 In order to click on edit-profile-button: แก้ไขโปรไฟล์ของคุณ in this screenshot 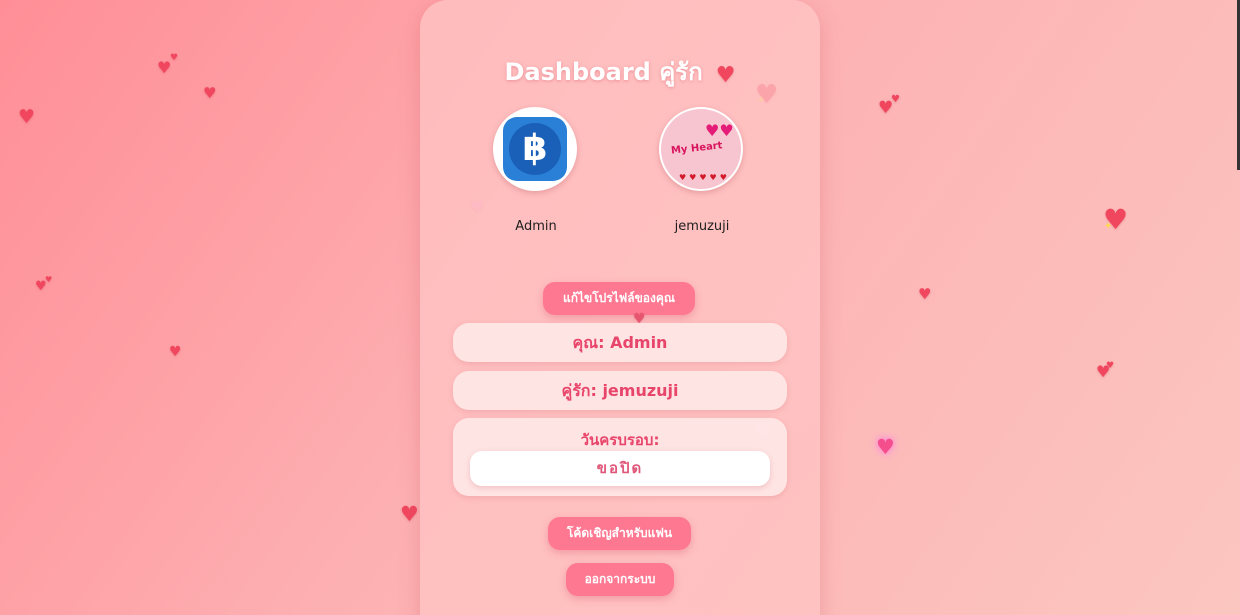, I will do `click(619, 298)`.